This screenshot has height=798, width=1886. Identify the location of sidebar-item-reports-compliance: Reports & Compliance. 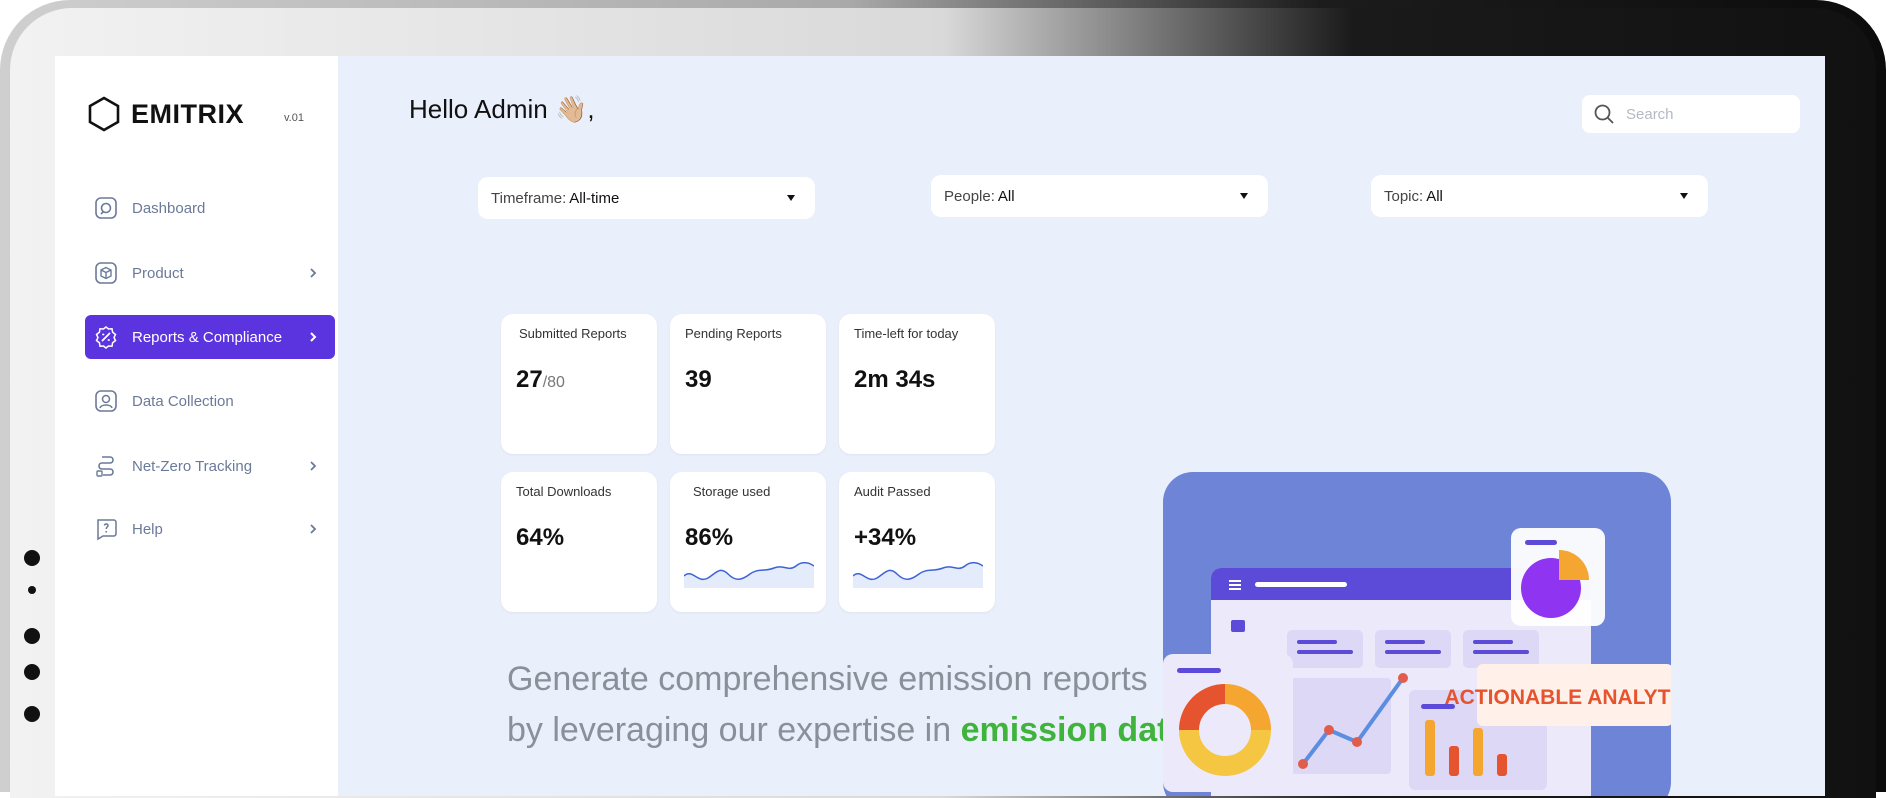
(210, 337).